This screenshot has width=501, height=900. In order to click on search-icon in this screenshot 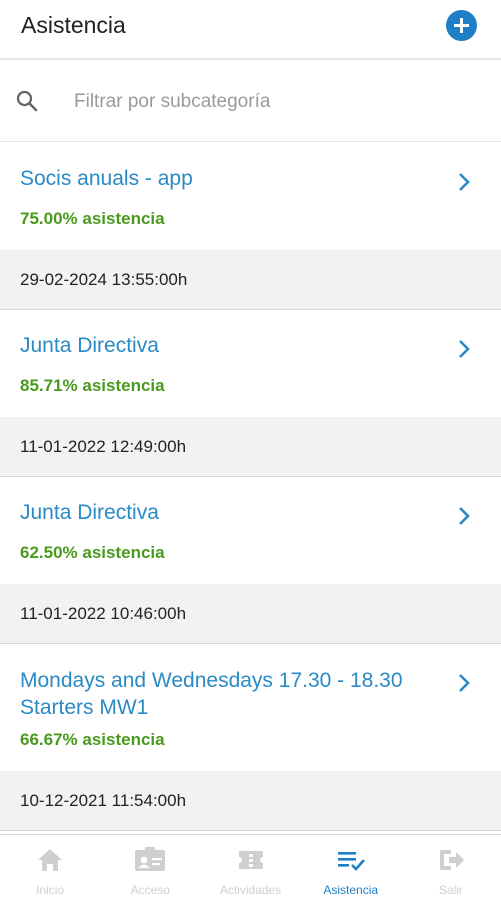, I will do `click(27, 101)`.